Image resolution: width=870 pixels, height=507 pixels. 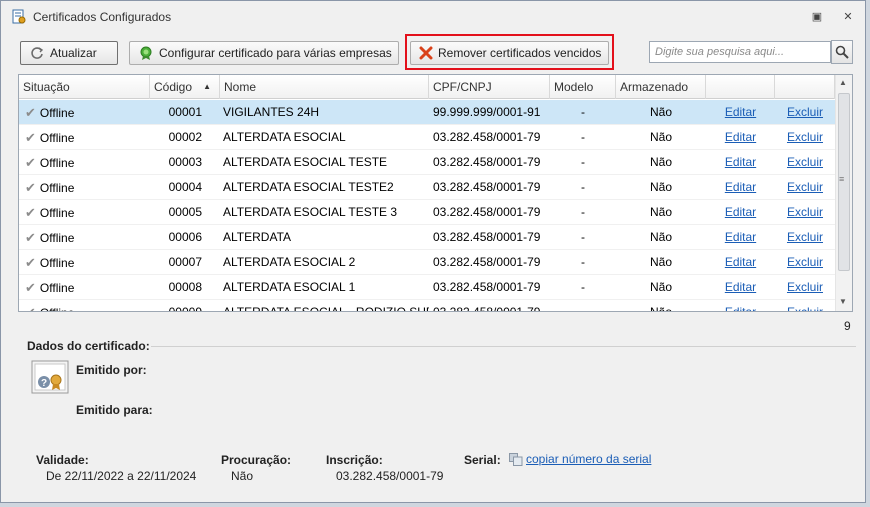 I want to click on search-button, so click(x=842, y=52).